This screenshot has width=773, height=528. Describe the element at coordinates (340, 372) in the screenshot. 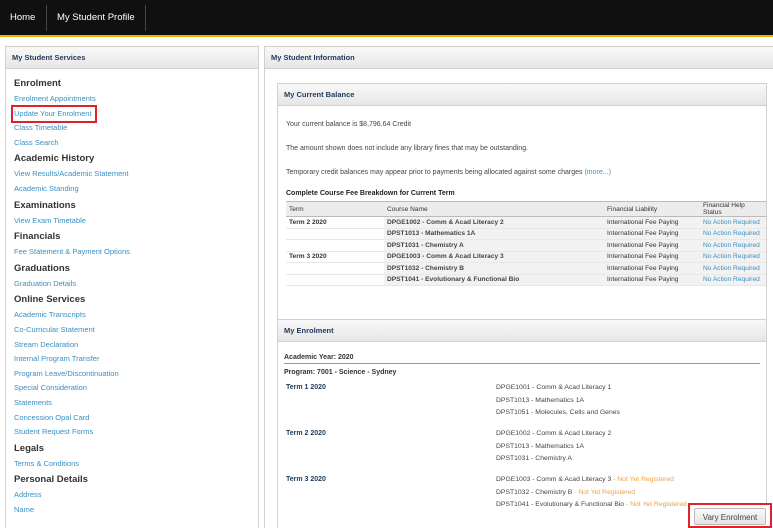

I see `program-name: Program: 7001 - Science - Sydney` at that location.